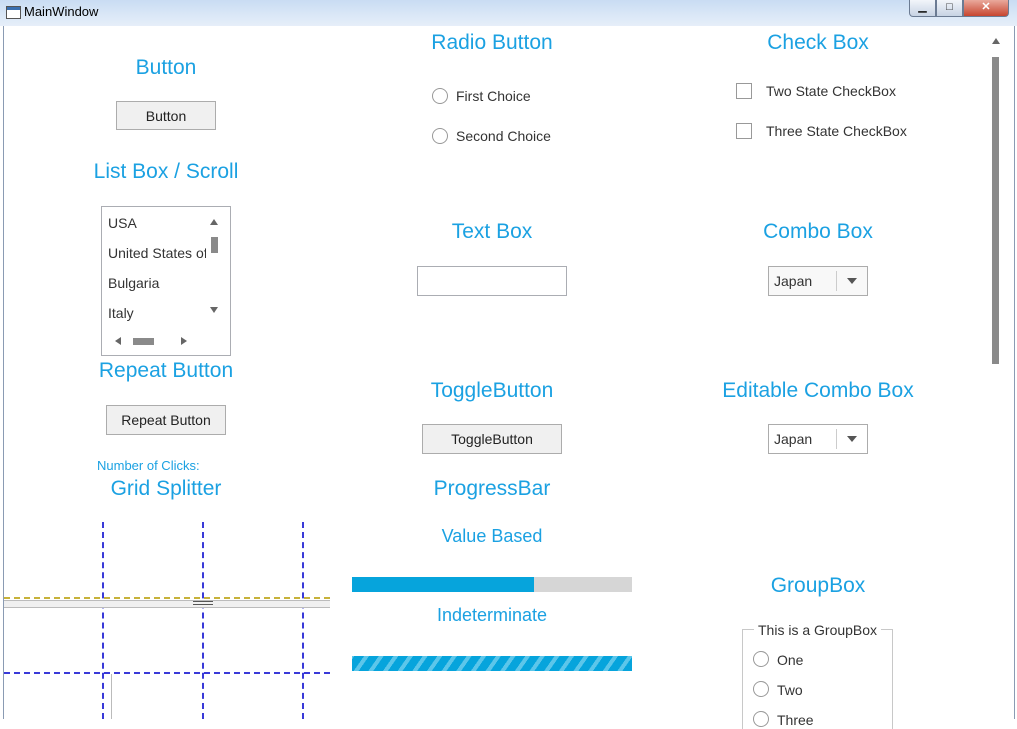  I want to click on groupbox-radio-three-label: Three, so click(795, 720).